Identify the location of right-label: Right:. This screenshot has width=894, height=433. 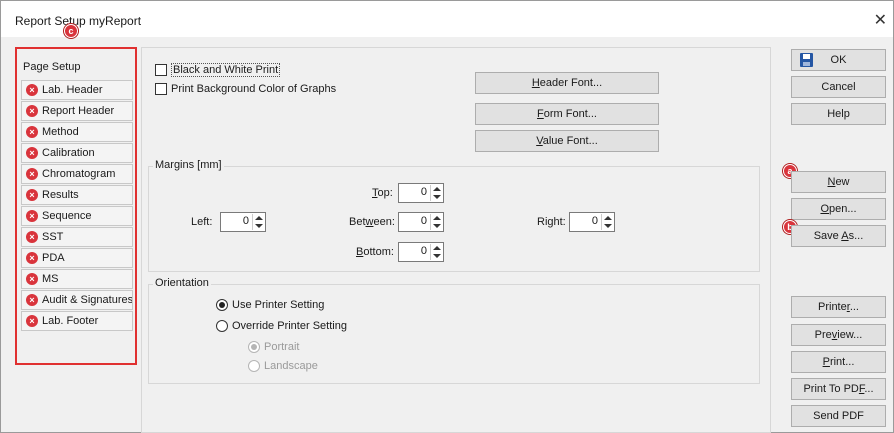
(551, 222).